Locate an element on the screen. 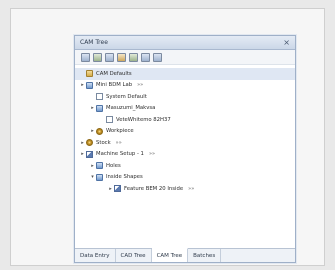  settings-icon is located at coordinates (145, 57).